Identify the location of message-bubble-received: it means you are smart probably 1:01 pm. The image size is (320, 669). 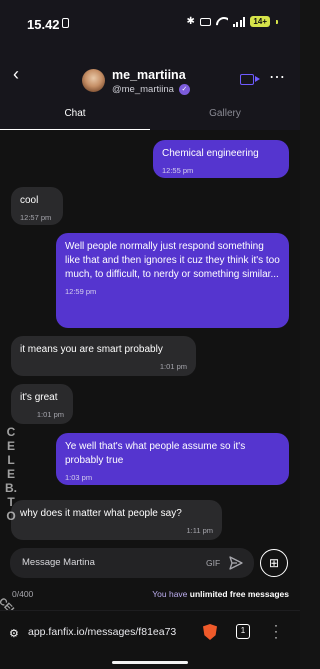
(103, 356).